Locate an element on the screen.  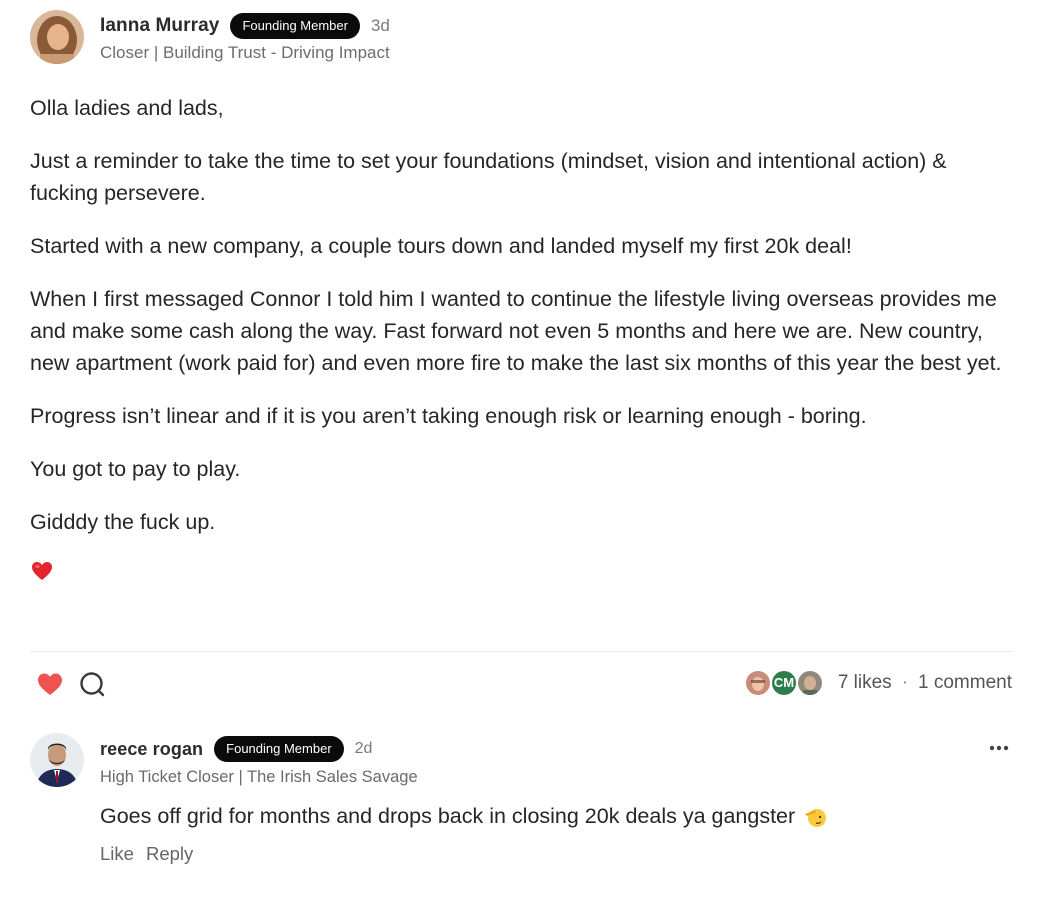
heart-emoji-icon is located at coordinates (42, 571).